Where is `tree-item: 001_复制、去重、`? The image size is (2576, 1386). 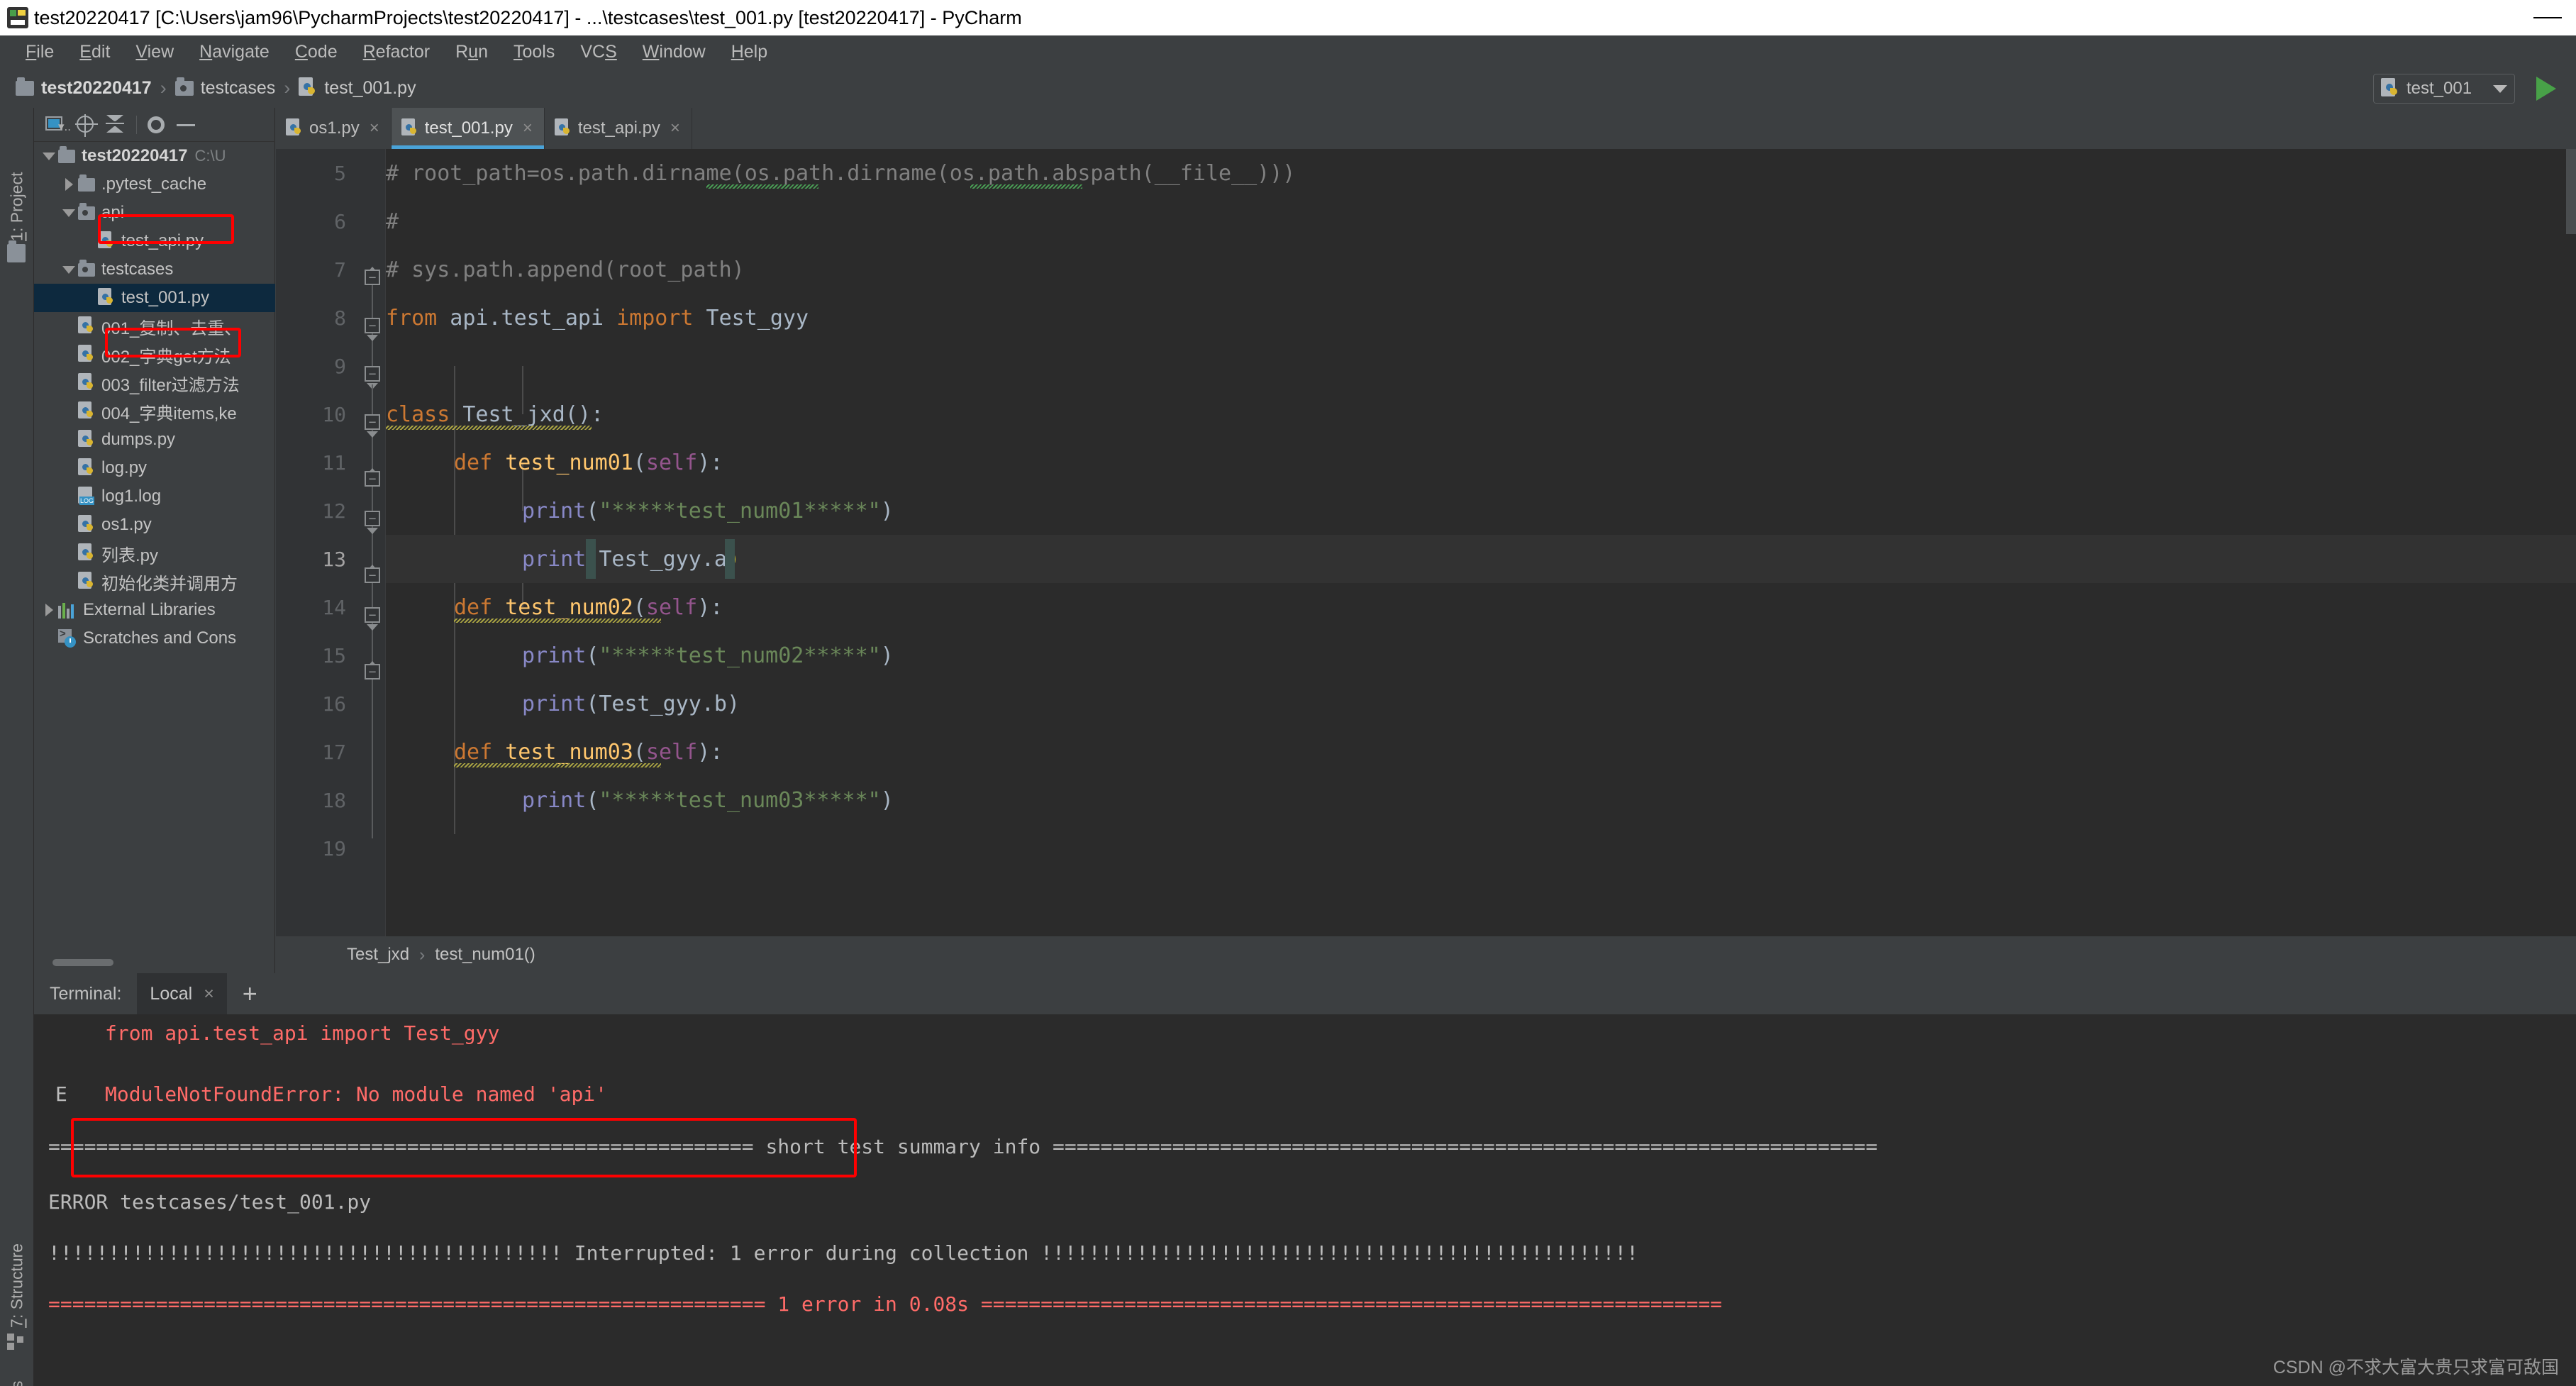 tree-item: 001_复制、去重、 is located at coordinates (154, 326).